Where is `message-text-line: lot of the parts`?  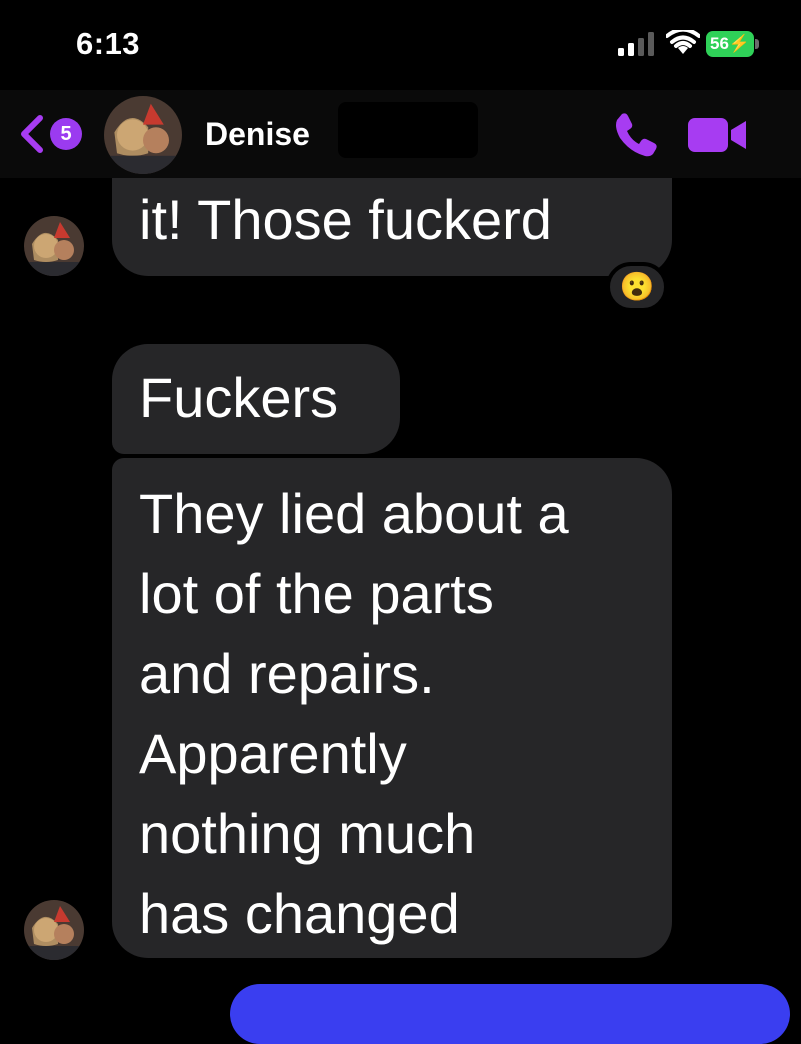 message-text-line: lot of the parts is located at coordinates (316, 593).